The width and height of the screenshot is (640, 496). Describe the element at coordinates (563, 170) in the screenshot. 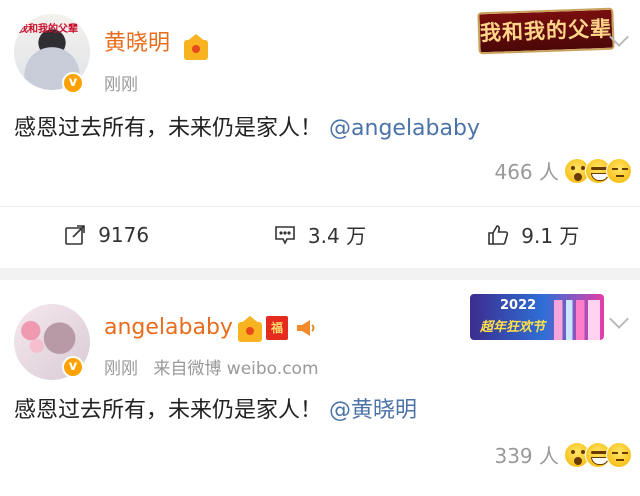

I see `reaction-summary: 466 人` at that location.